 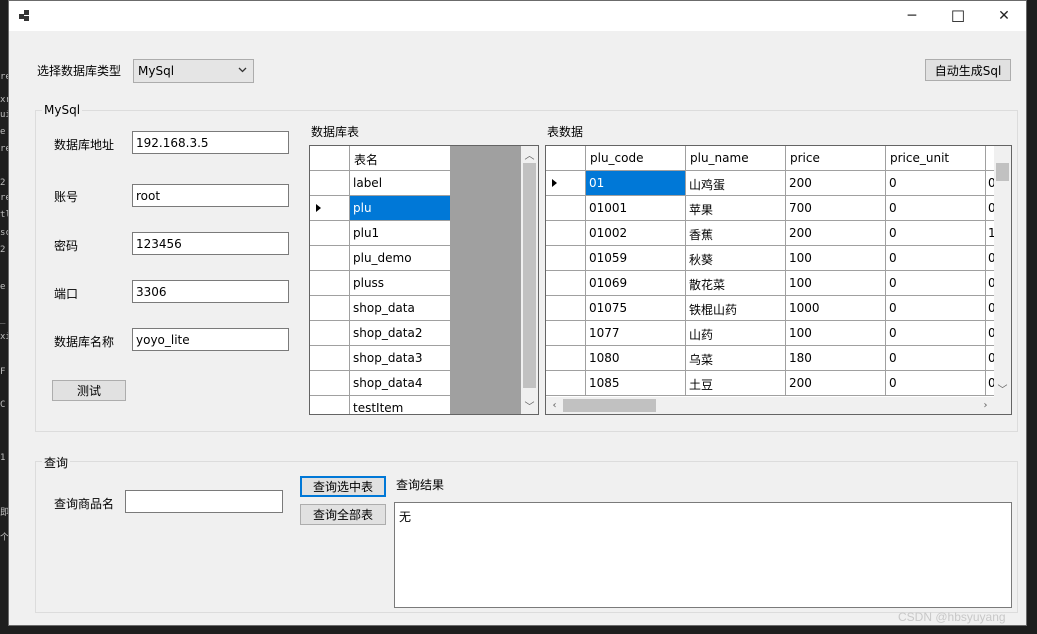 What do you see at coordinates (985, 405) in the screenshot?
I see `scroll-right-icon: ›` at bounding box center [985, 405].